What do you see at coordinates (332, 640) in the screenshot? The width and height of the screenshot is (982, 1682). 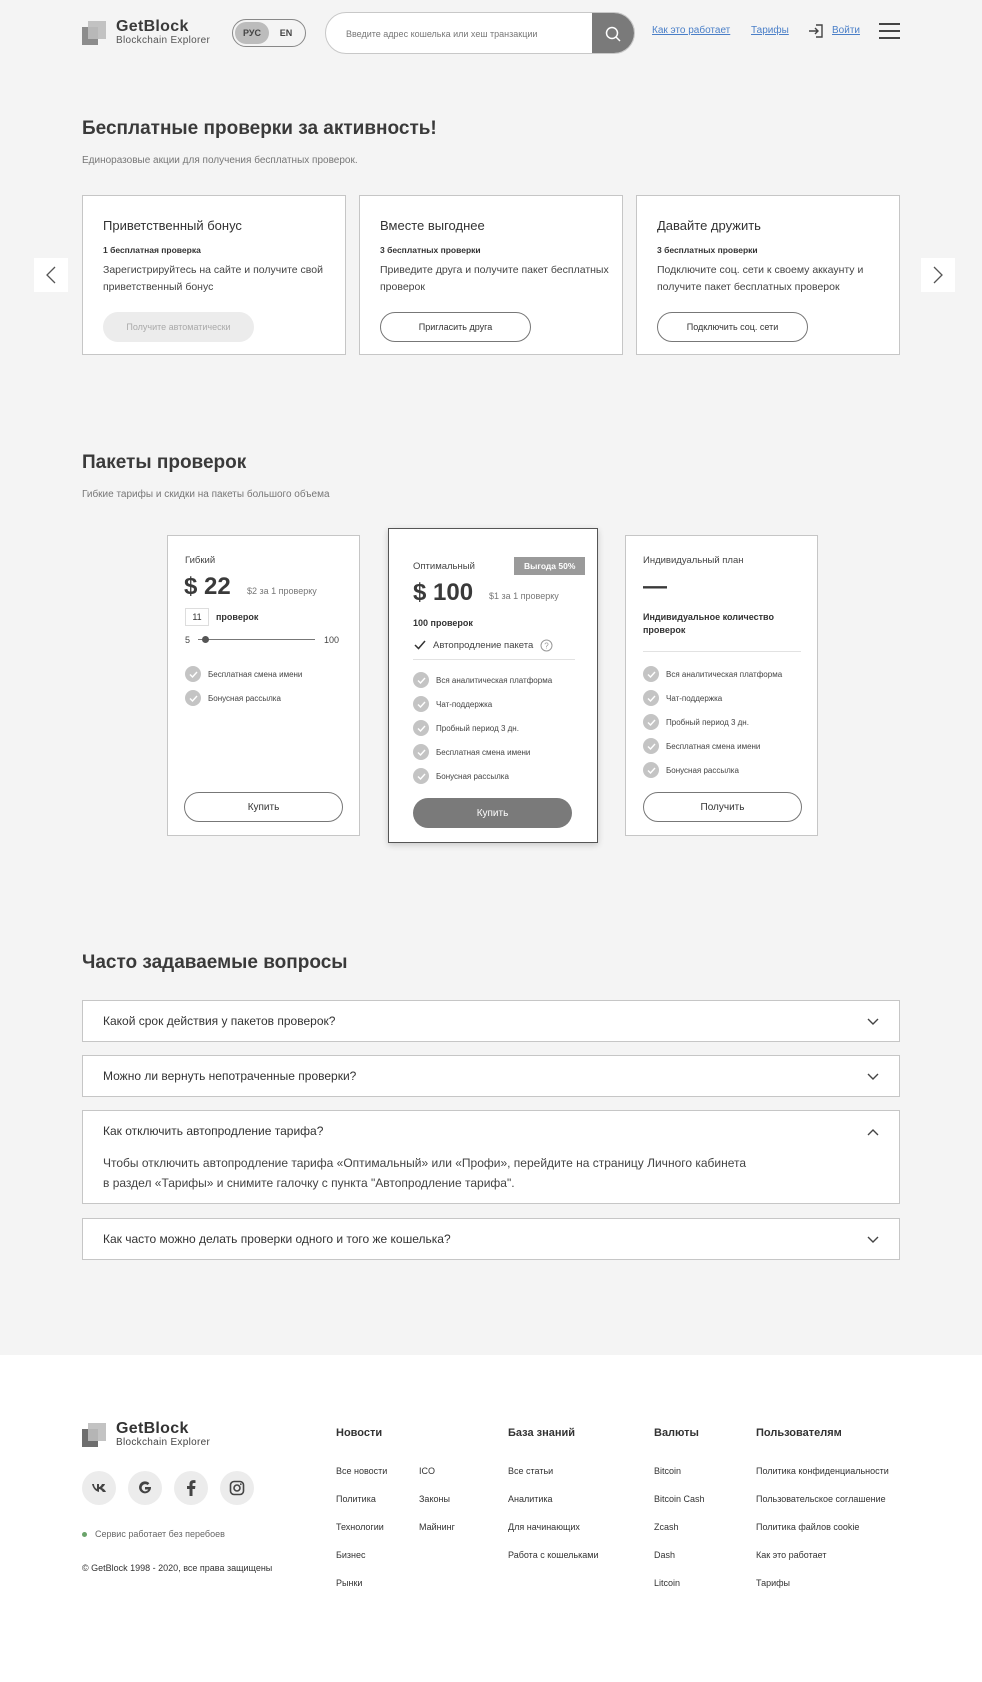 I see `slider-max-label: 100` at bounding box center [332, 640].